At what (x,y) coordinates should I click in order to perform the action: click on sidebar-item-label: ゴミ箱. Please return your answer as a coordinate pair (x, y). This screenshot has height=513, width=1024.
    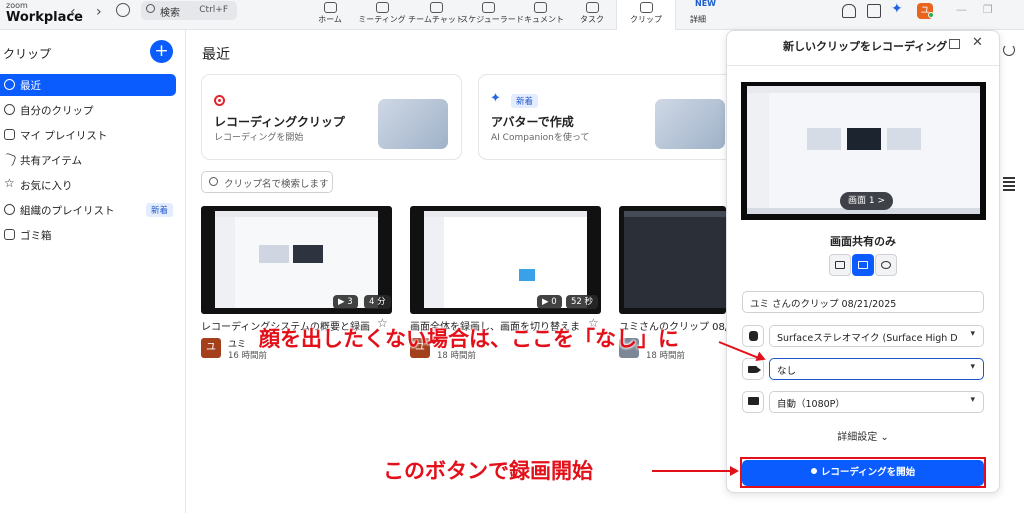
    Looking at the image, I should click on (36, 236).